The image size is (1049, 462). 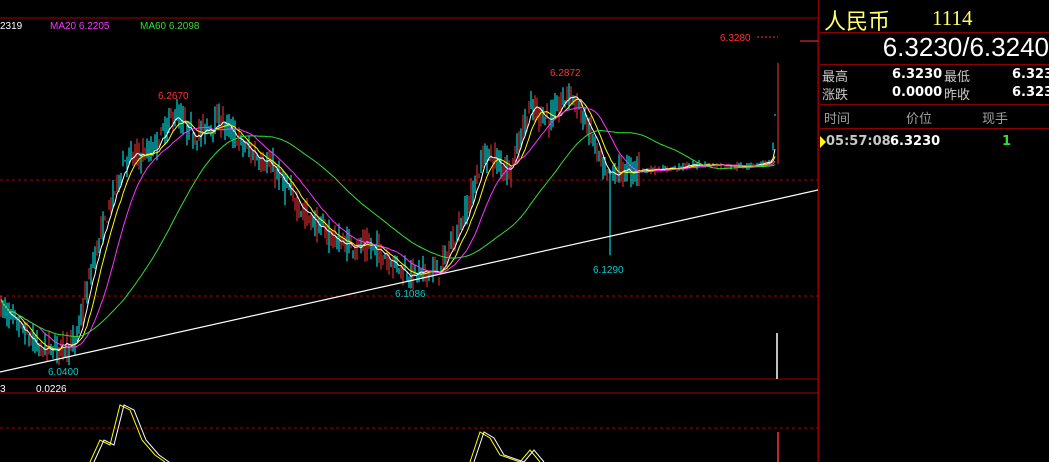 I want to click on prev-close-value: 6.323, so click(x=1030, y=92).